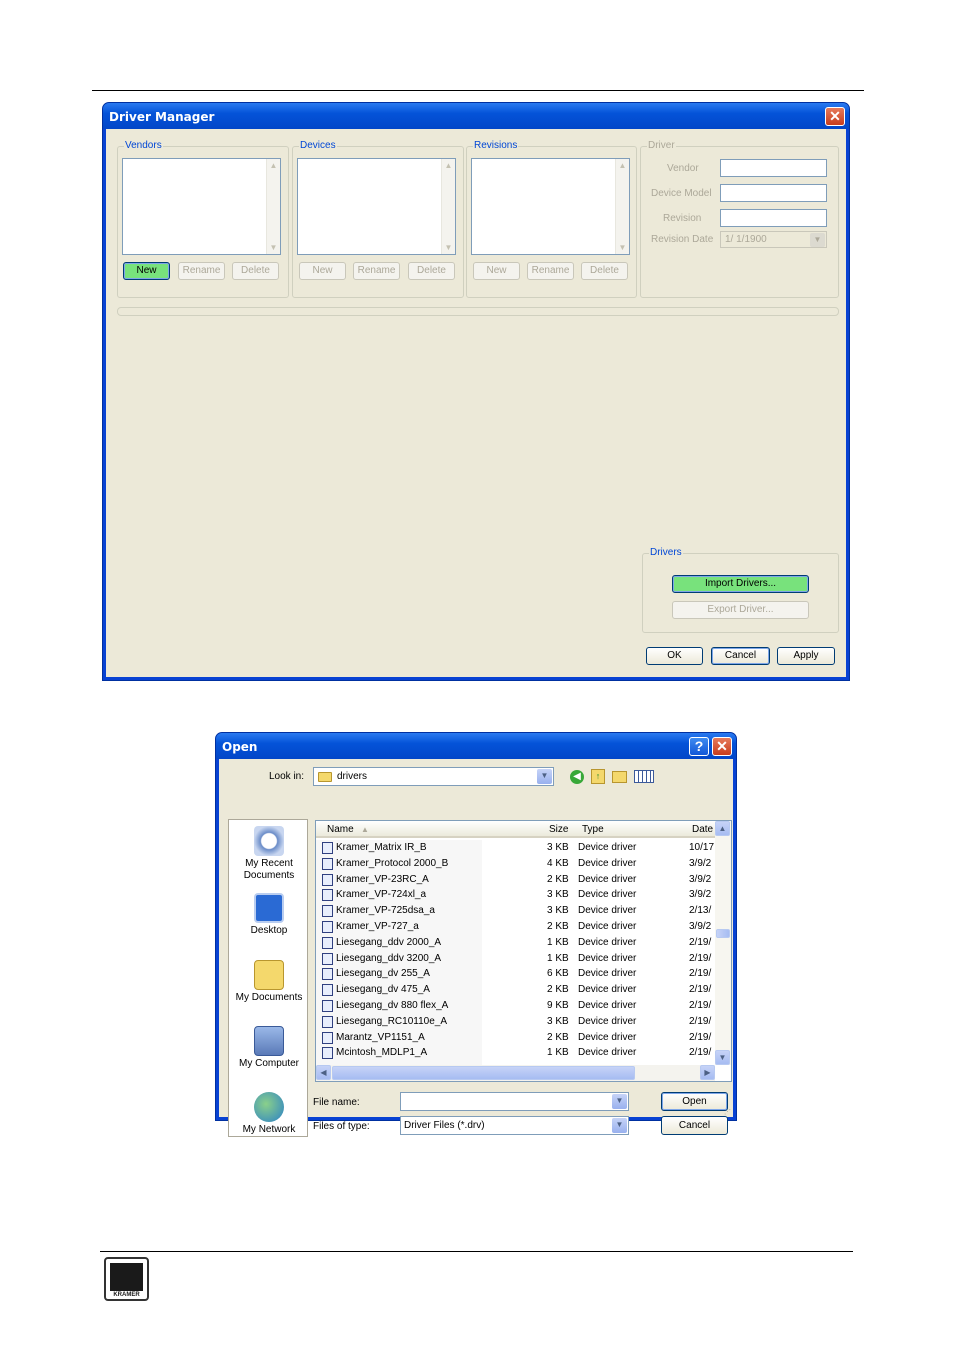  I want to click on scroll-left-icon: ◀, so click(323, 1072).